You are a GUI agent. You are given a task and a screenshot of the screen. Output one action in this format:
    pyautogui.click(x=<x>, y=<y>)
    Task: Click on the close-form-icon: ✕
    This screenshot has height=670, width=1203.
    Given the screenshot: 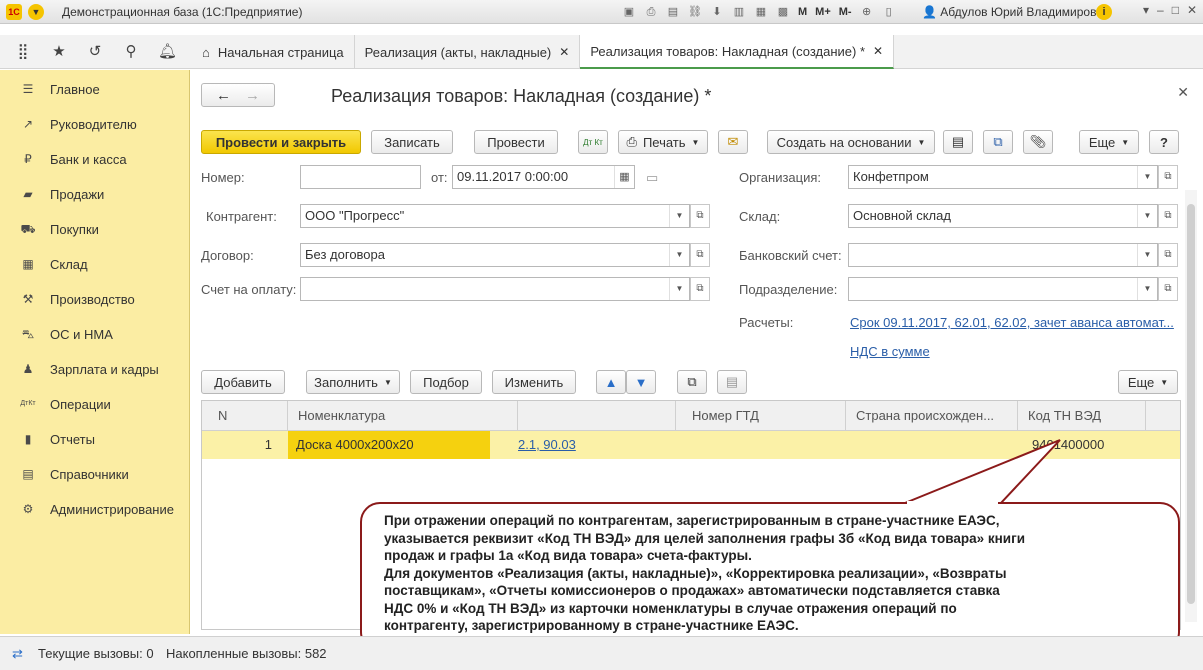 What is the action you would take?
    pyautogui.click(x=1183, y=92)
    